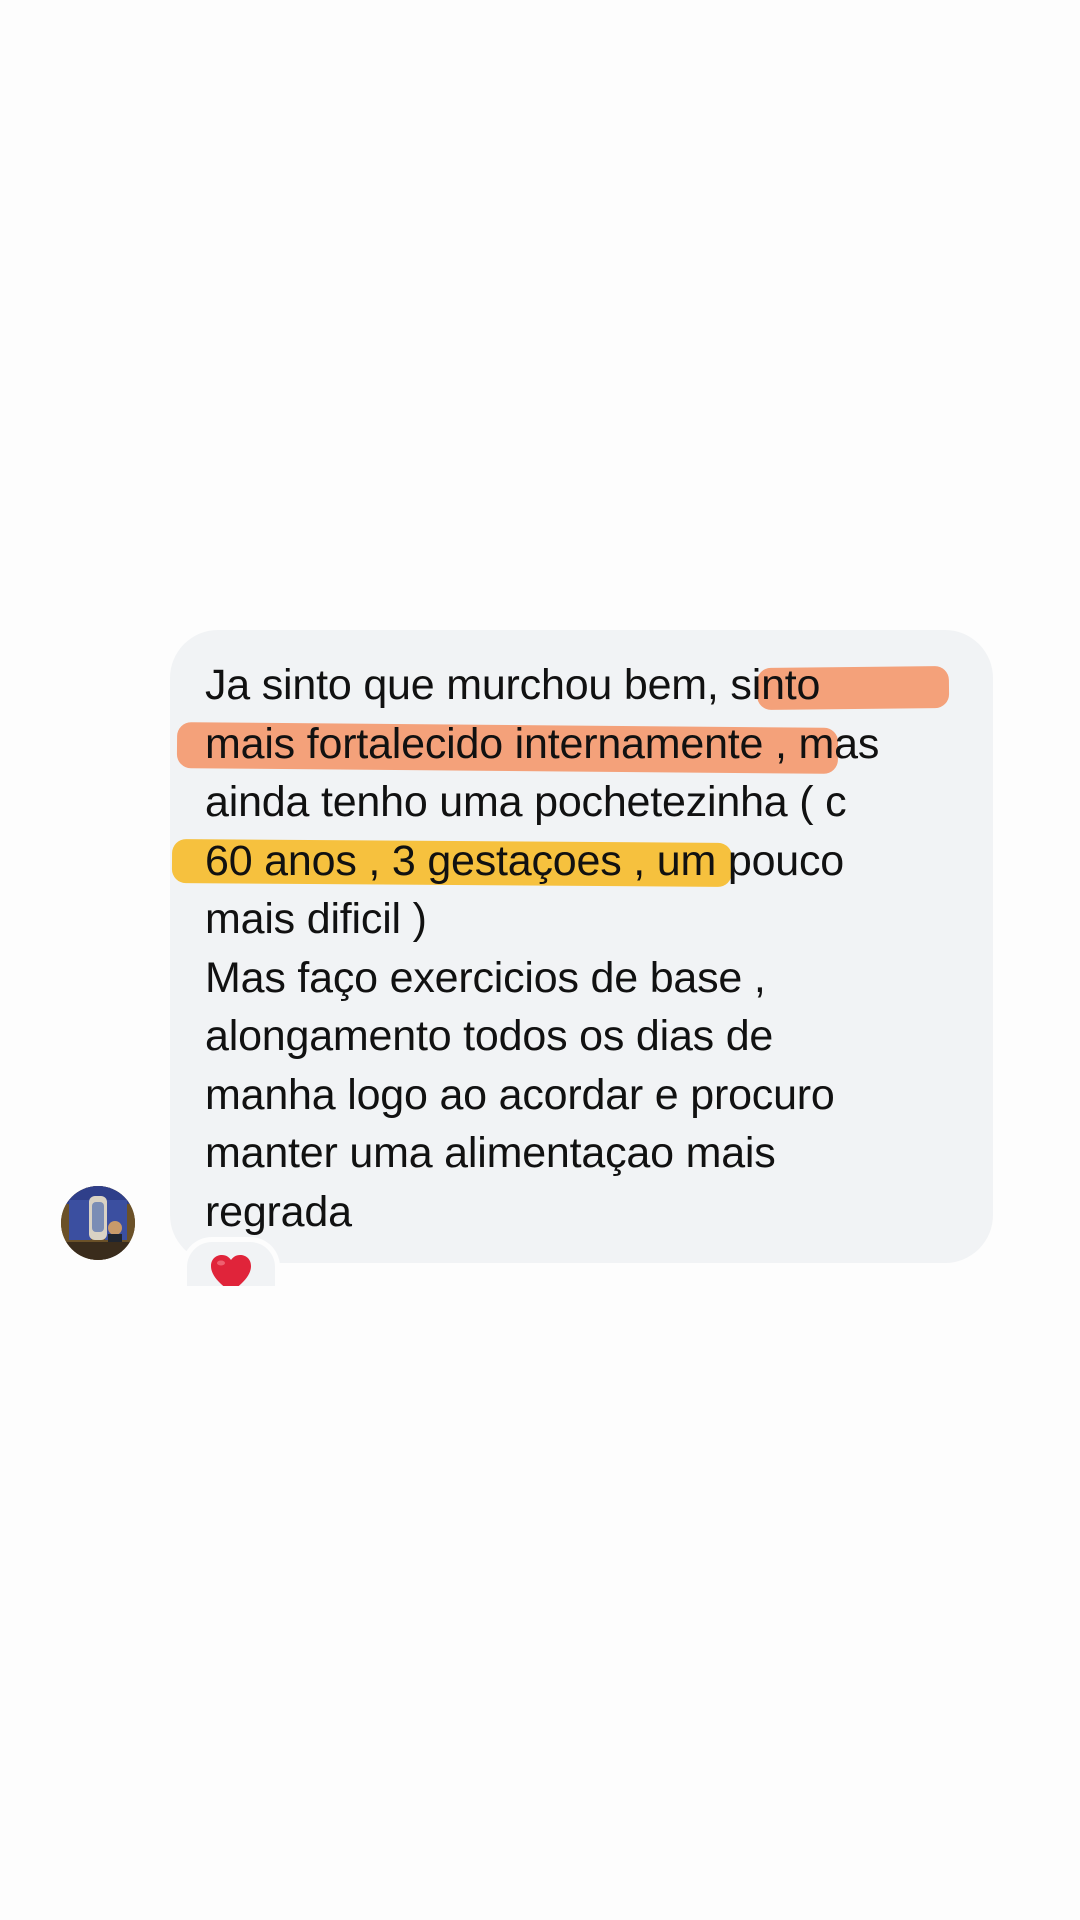 This screenshot has width=1080, height=1920. I want to click on message-line: Ja sinto que murchou bem, sinto, so click(513, 685).